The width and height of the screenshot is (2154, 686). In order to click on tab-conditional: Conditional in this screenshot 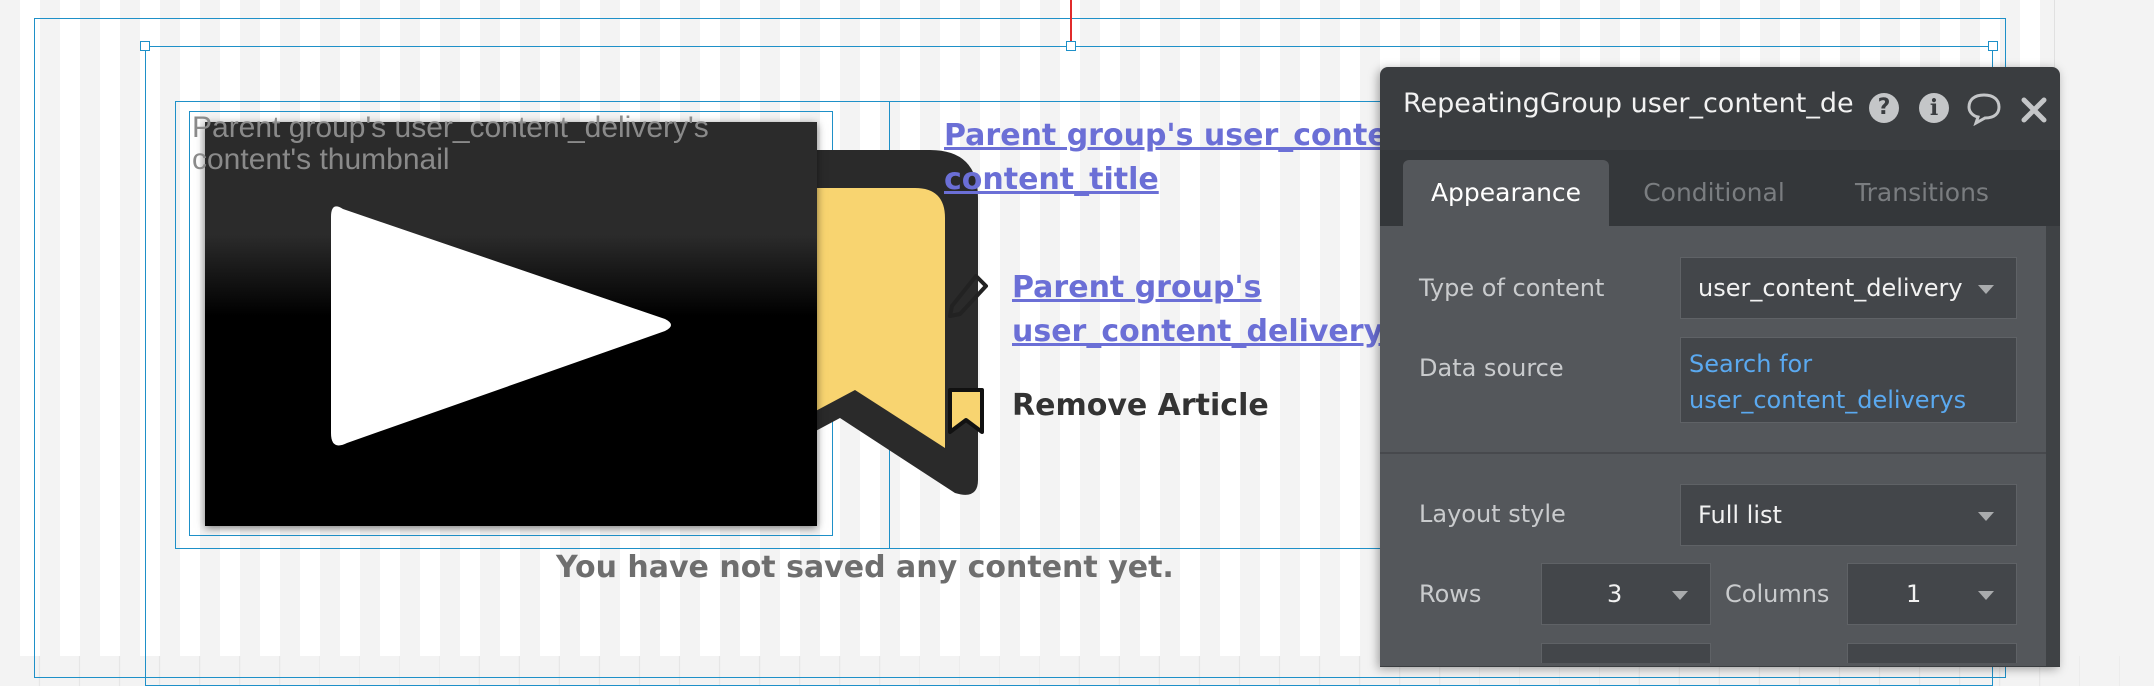, I will do `click(1714, 193)`.